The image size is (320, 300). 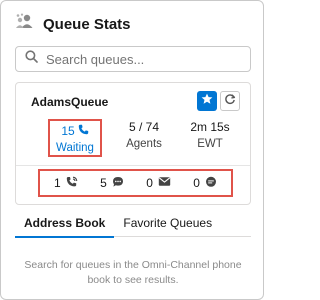 I want to click on stat-ewt-value: 2m 15s, so click(x=210, y=127).